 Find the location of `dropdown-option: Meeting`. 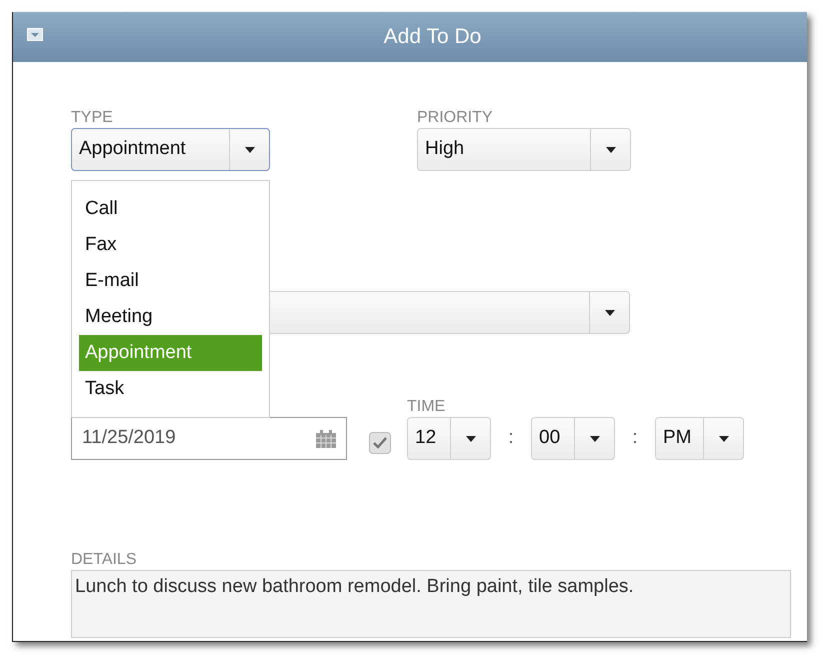

dropdown-option: Meeting is located at coordinates (170, 317).